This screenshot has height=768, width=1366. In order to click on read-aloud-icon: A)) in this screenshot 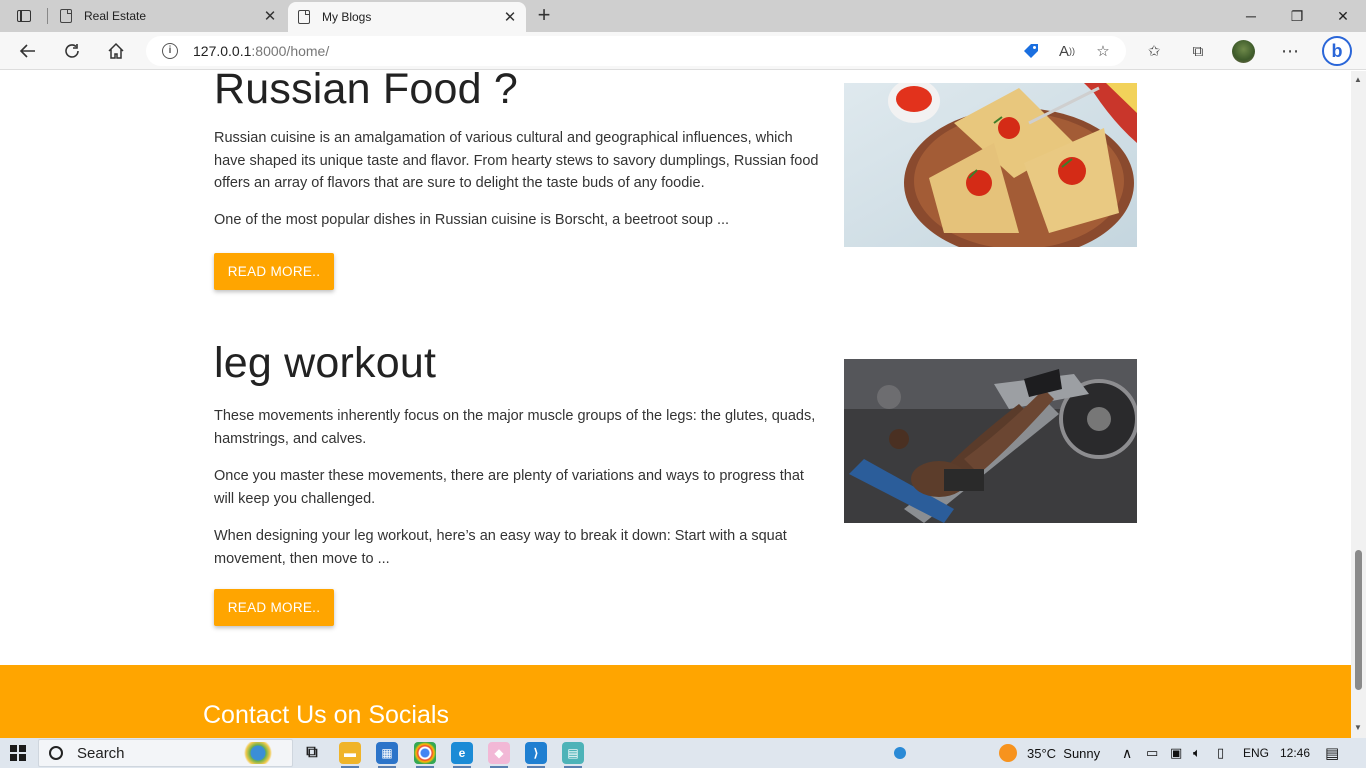, I will do `click(1067, 51)`.